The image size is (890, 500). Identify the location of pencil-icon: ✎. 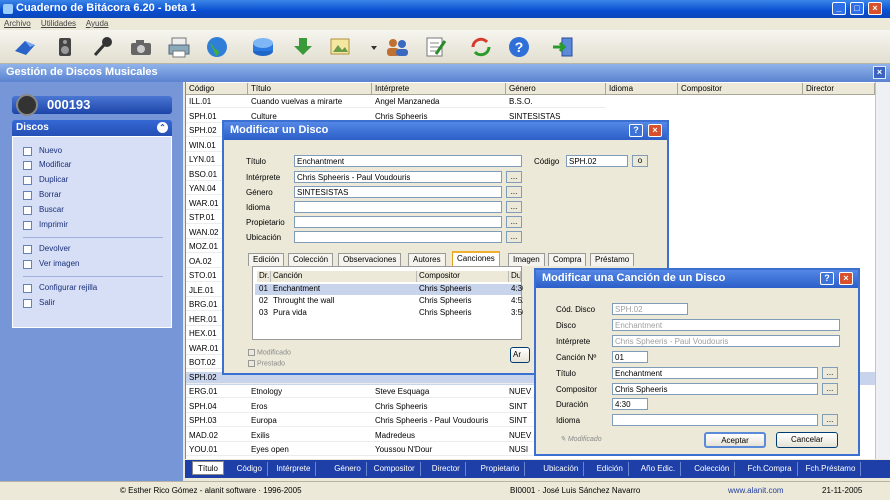
(563, 439).